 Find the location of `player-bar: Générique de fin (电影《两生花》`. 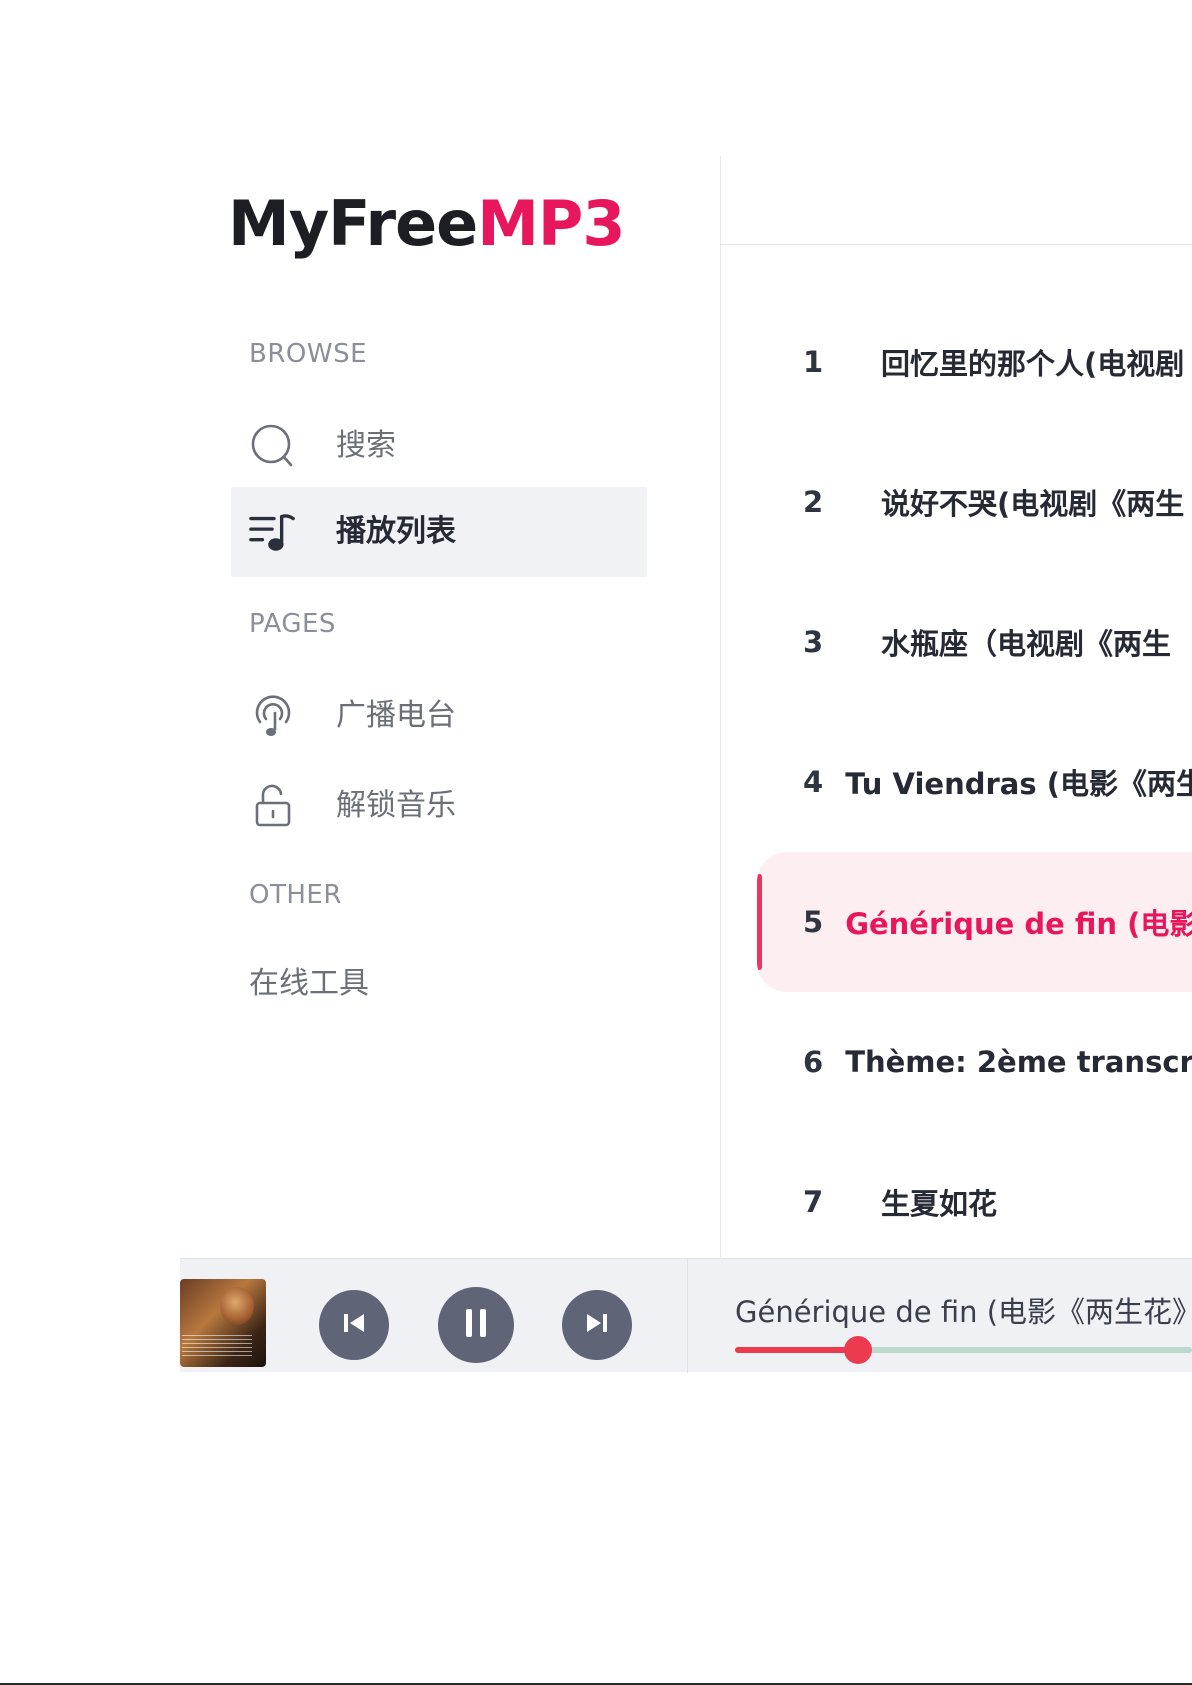

player-bar: Générique de fin (电影《两生花》 is located at coordinates (686, 1315).